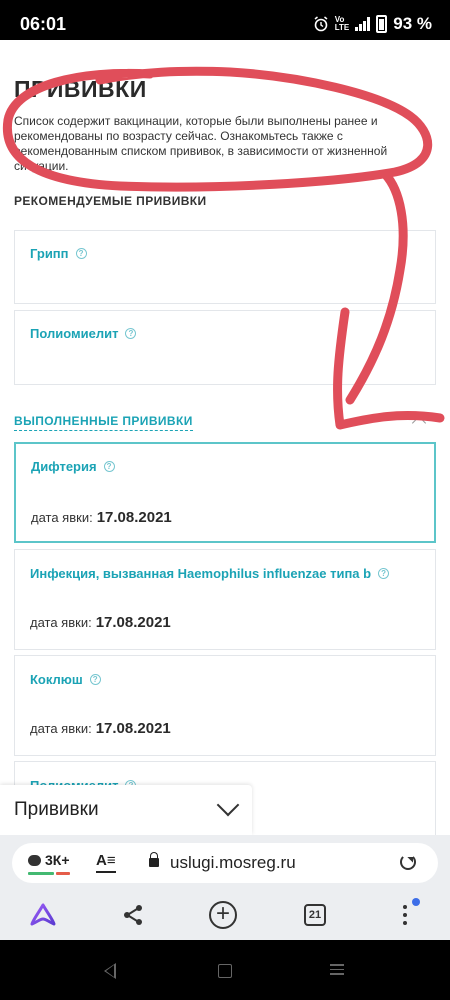 Image resolution: width=450 pixels, height=1000 pixels. What do you see at coordinates (43, 24) in the screenshot?
I see `status-time: 06:01` at bounding box center [43, 24].